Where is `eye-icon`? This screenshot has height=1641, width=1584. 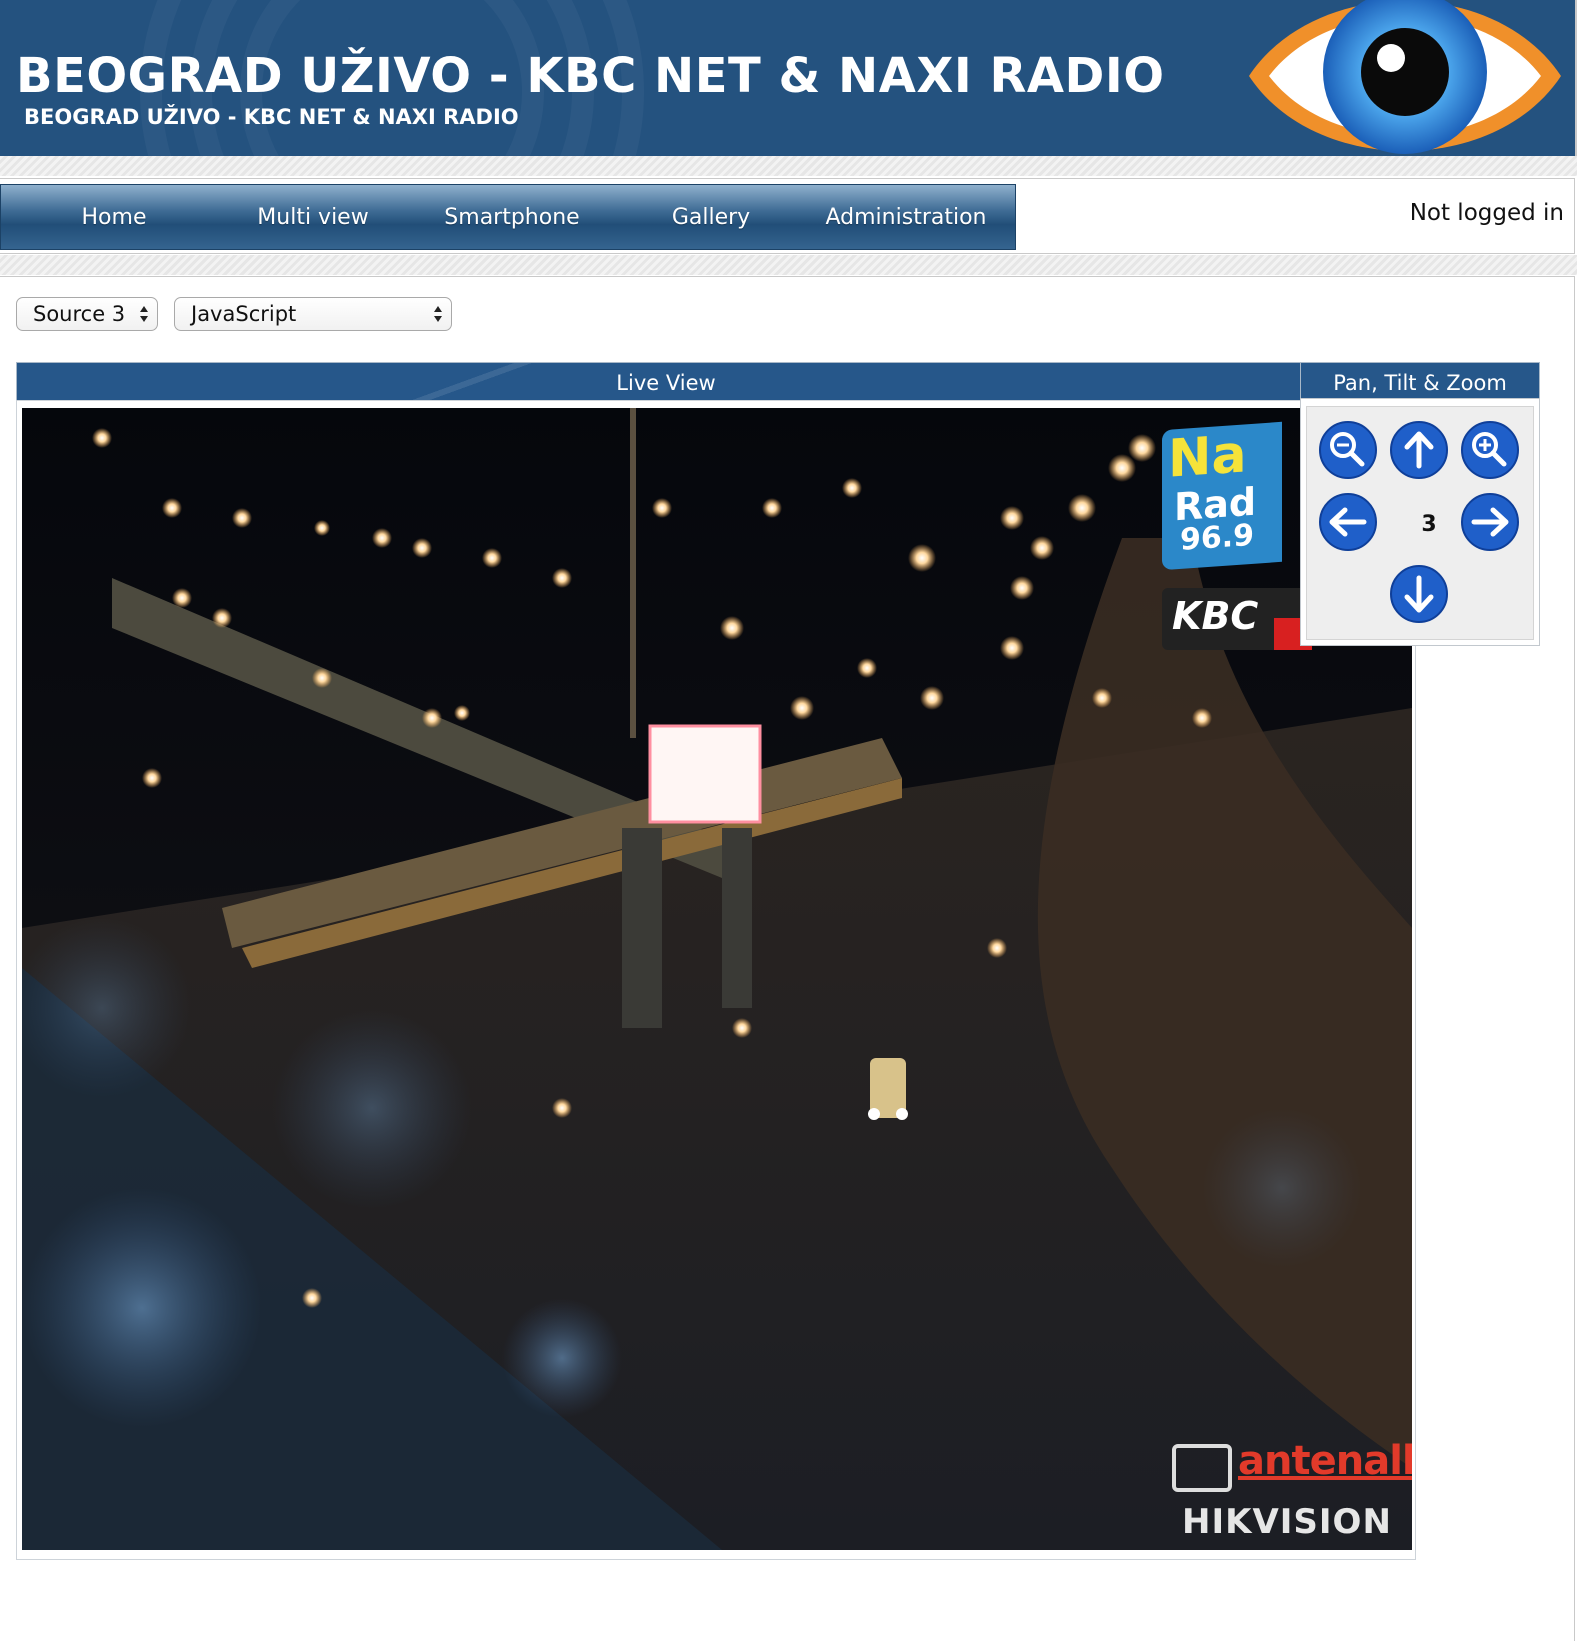
eye-icon is located at coordinates (1405, 77).